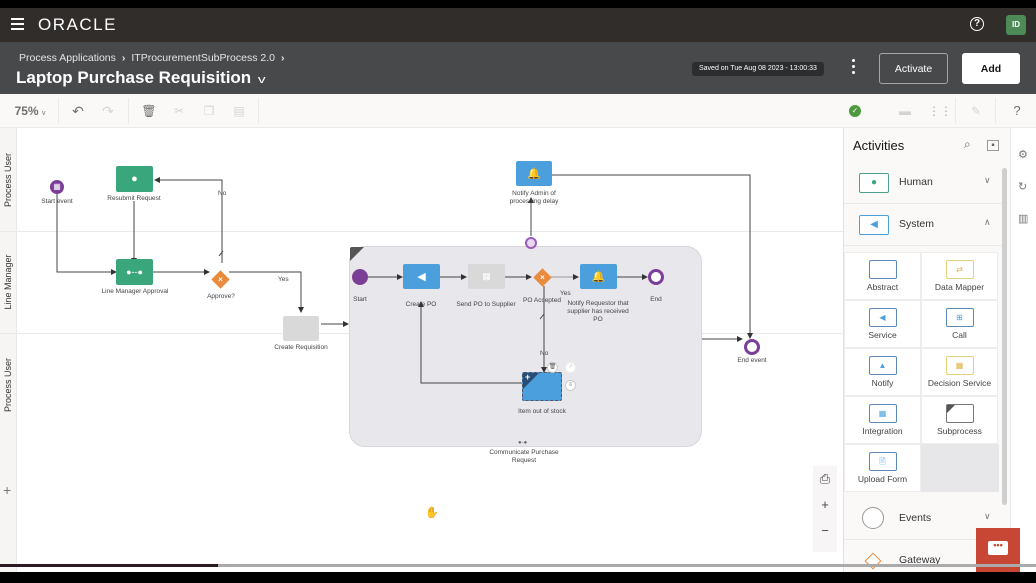 The width and height of the screenshot is (1036, 583). What do you see at coordinates (534, 197) in the screenshot?
I see `task-label-text: Notify Admin of processing delay` at bounding box center [534, 197].